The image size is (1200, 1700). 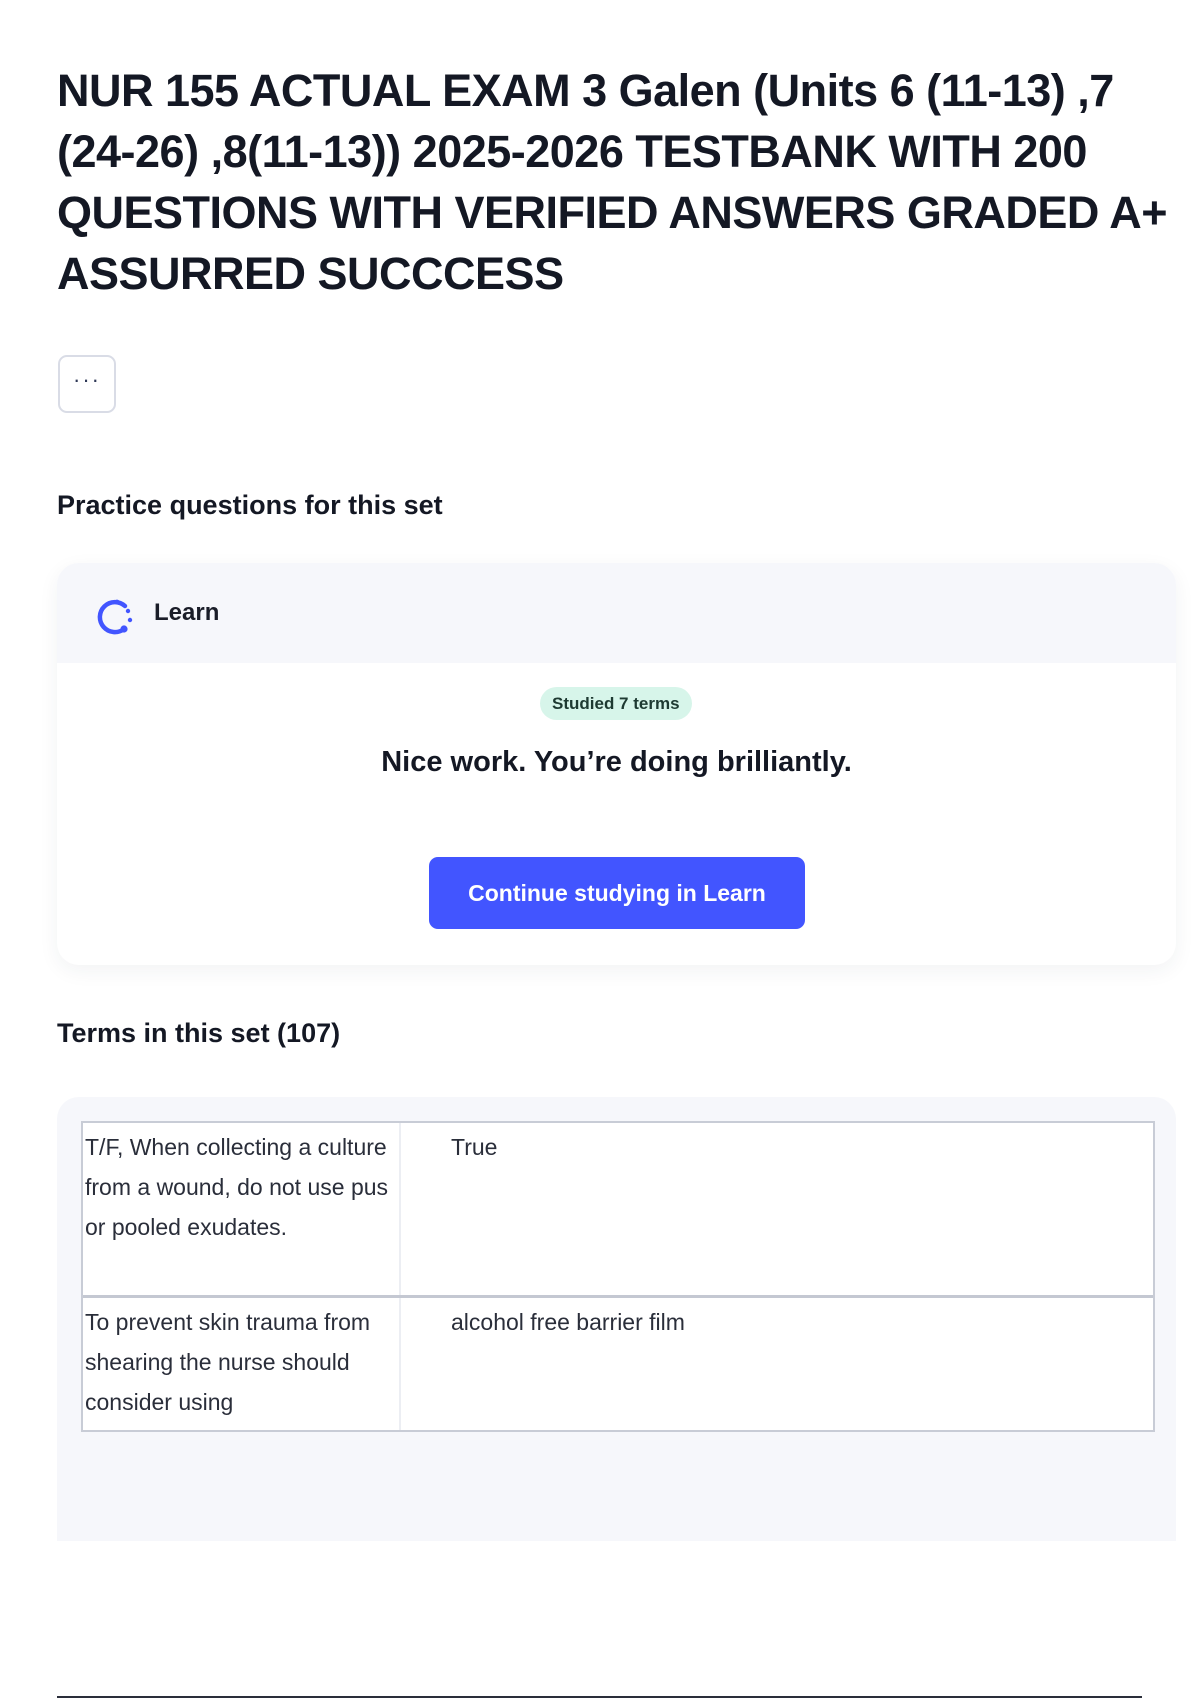 I want to click on practice-heading: Practice questions for this set, so click(x=250, y=505).